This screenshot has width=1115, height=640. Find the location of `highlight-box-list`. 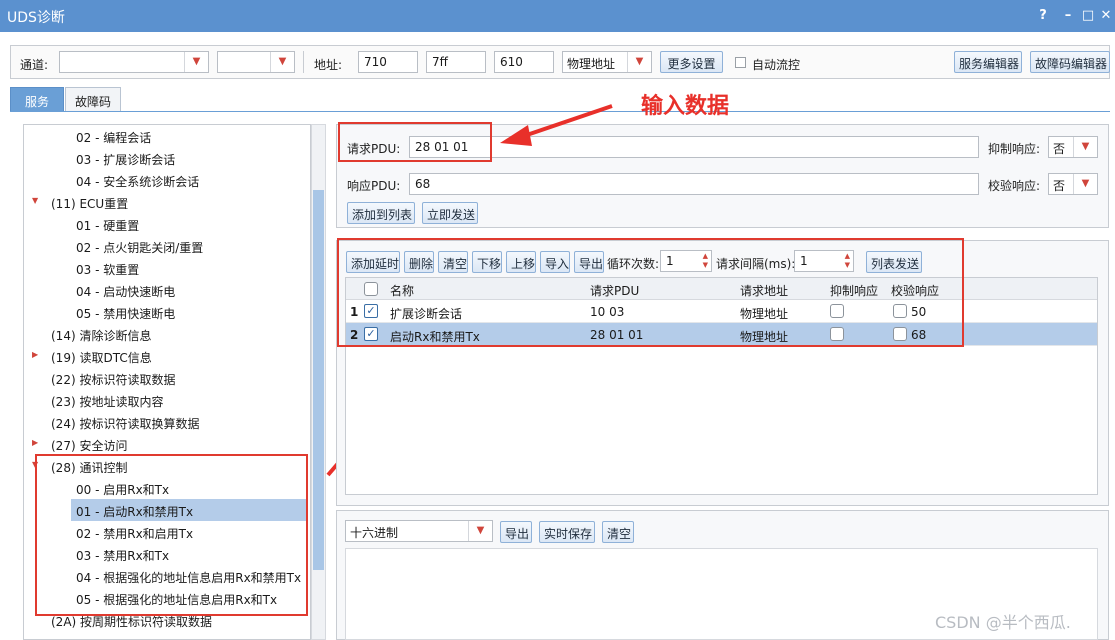

highlight-box-list is located at coordinates (650, 292).